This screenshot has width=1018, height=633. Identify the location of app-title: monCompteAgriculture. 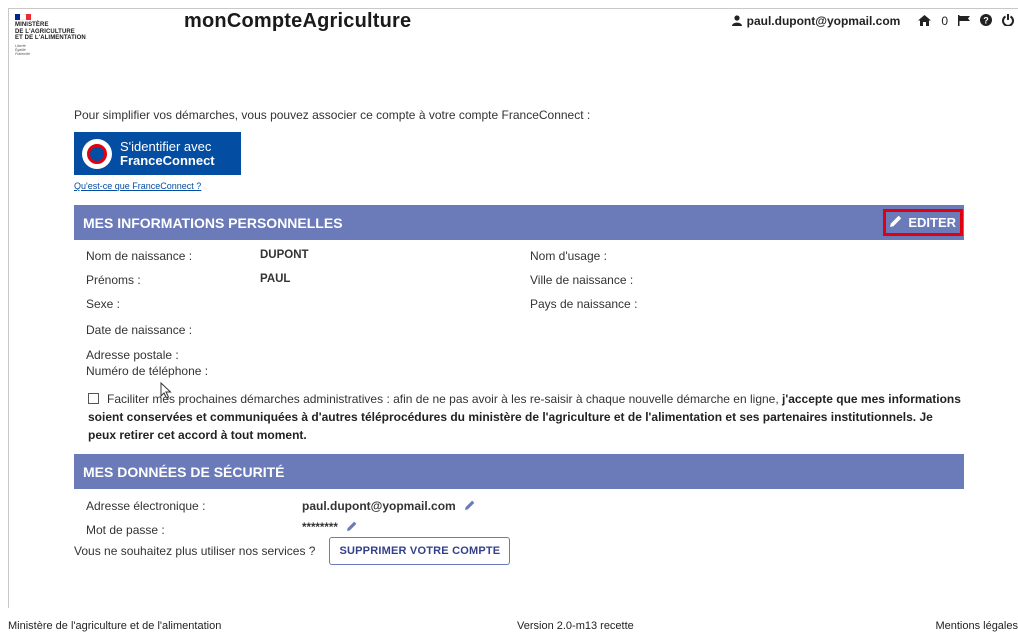
(298, 21).